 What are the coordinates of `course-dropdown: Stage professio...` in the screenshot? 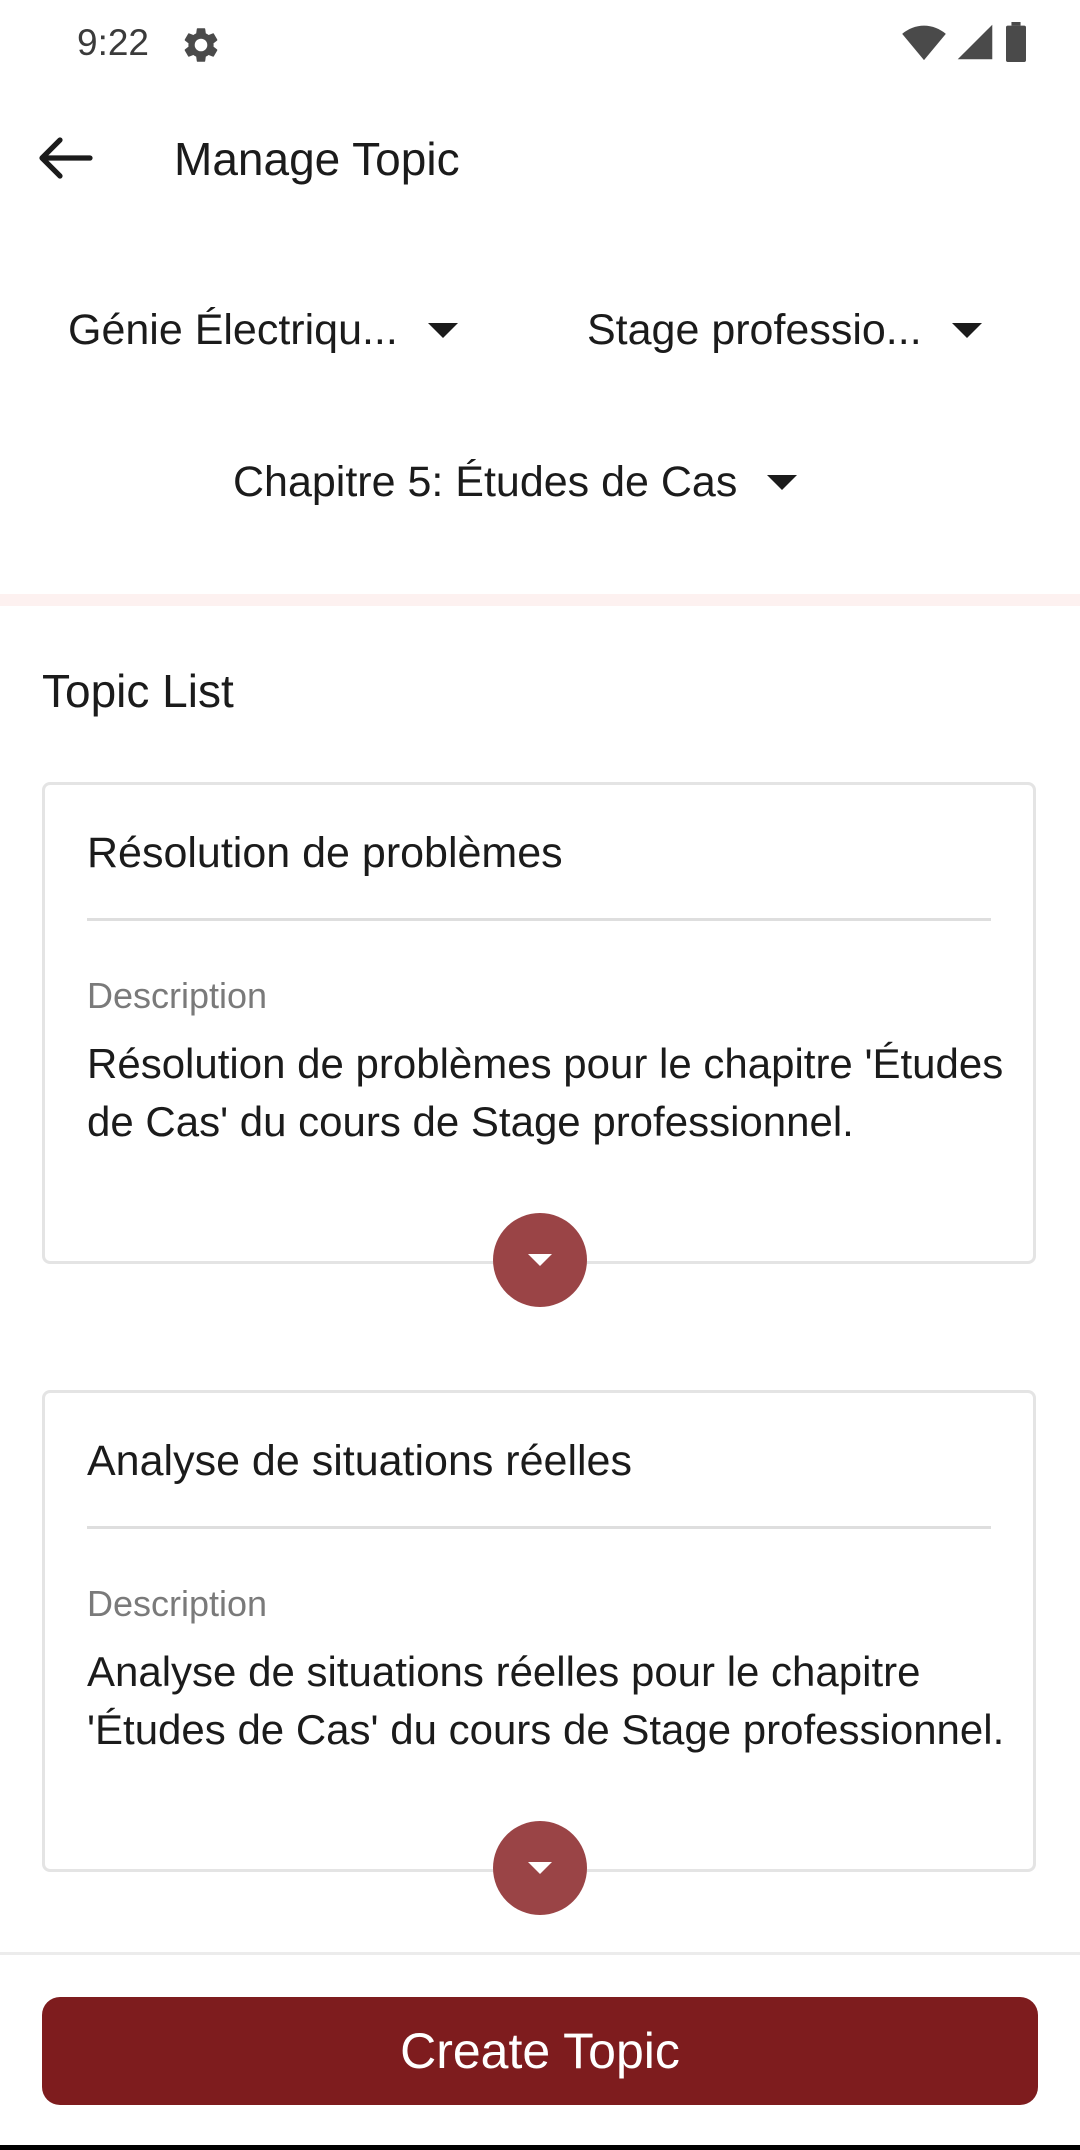 It's located at (784, 330).